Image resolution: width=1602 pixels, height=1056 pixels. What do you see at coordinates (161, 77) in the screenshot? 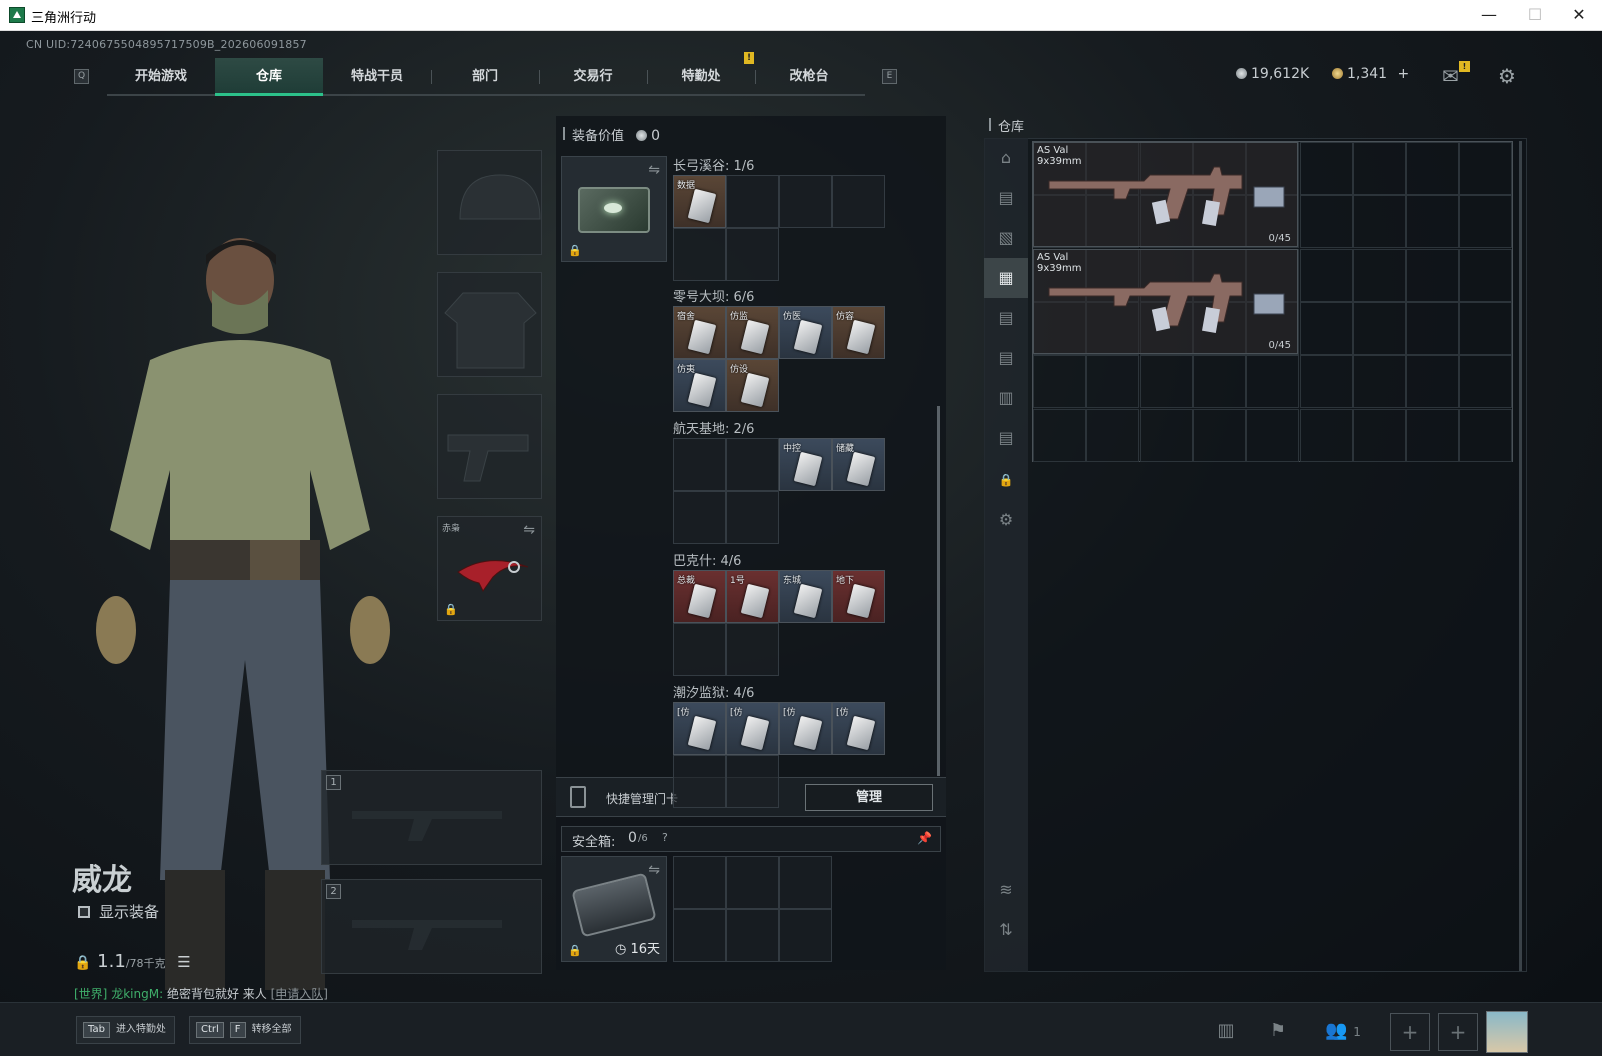
I see `tab-start-game: 开始游戏` at bounding box center [161, 77].